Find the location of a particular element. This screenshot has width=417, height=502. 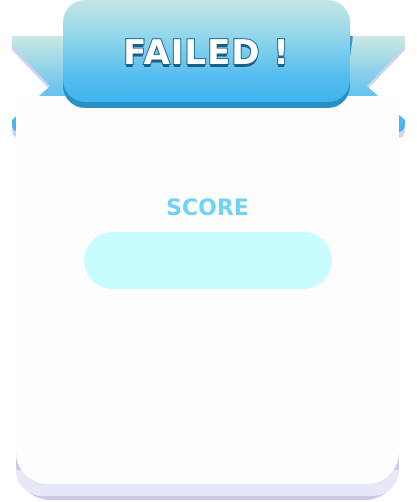

score-box is located at coordinates (208, 260).